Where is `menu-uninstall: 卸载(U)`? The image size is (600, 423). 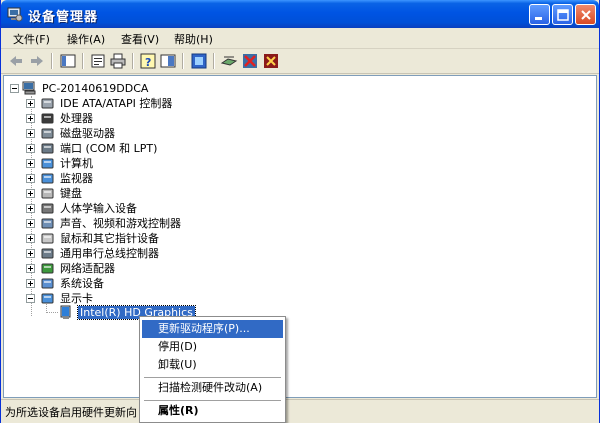
menu-uninstall: 卸载(U) is located at coordinates (212, 365).